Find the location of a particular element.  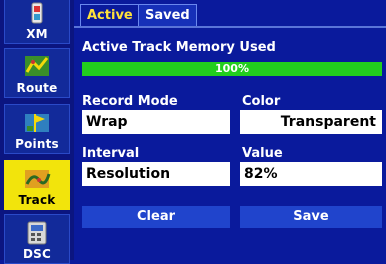

interval-field: Resolution is located at coordinates (156, 174).